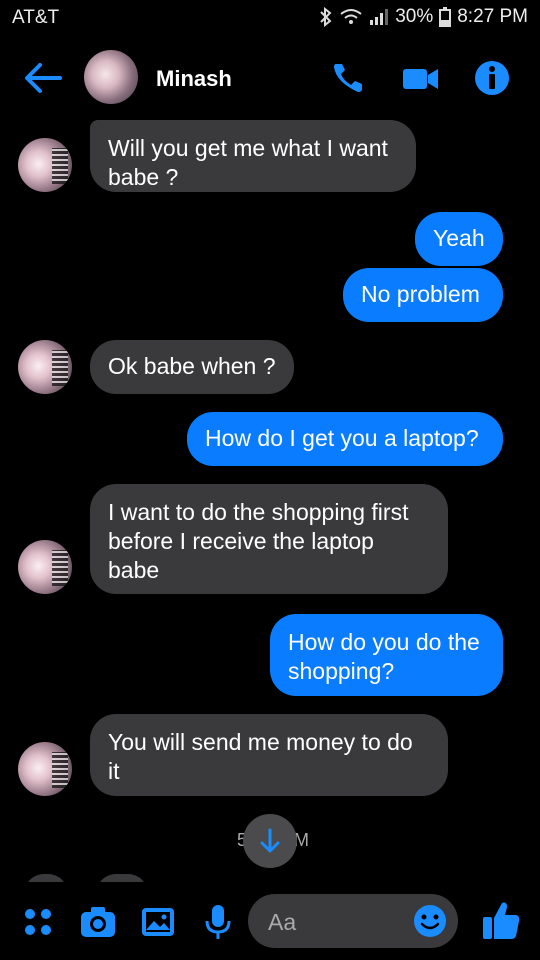 This screenshot has height=960, width=540. I want to click on microphone-icon, so click(218, 922).